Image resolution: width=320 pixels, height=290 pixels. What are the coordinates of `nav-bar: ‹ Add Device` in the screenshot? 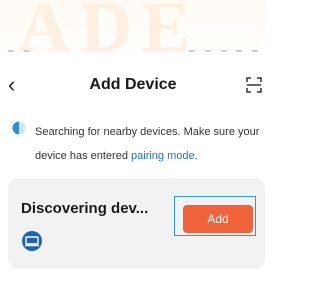 It's located at (133, 85).